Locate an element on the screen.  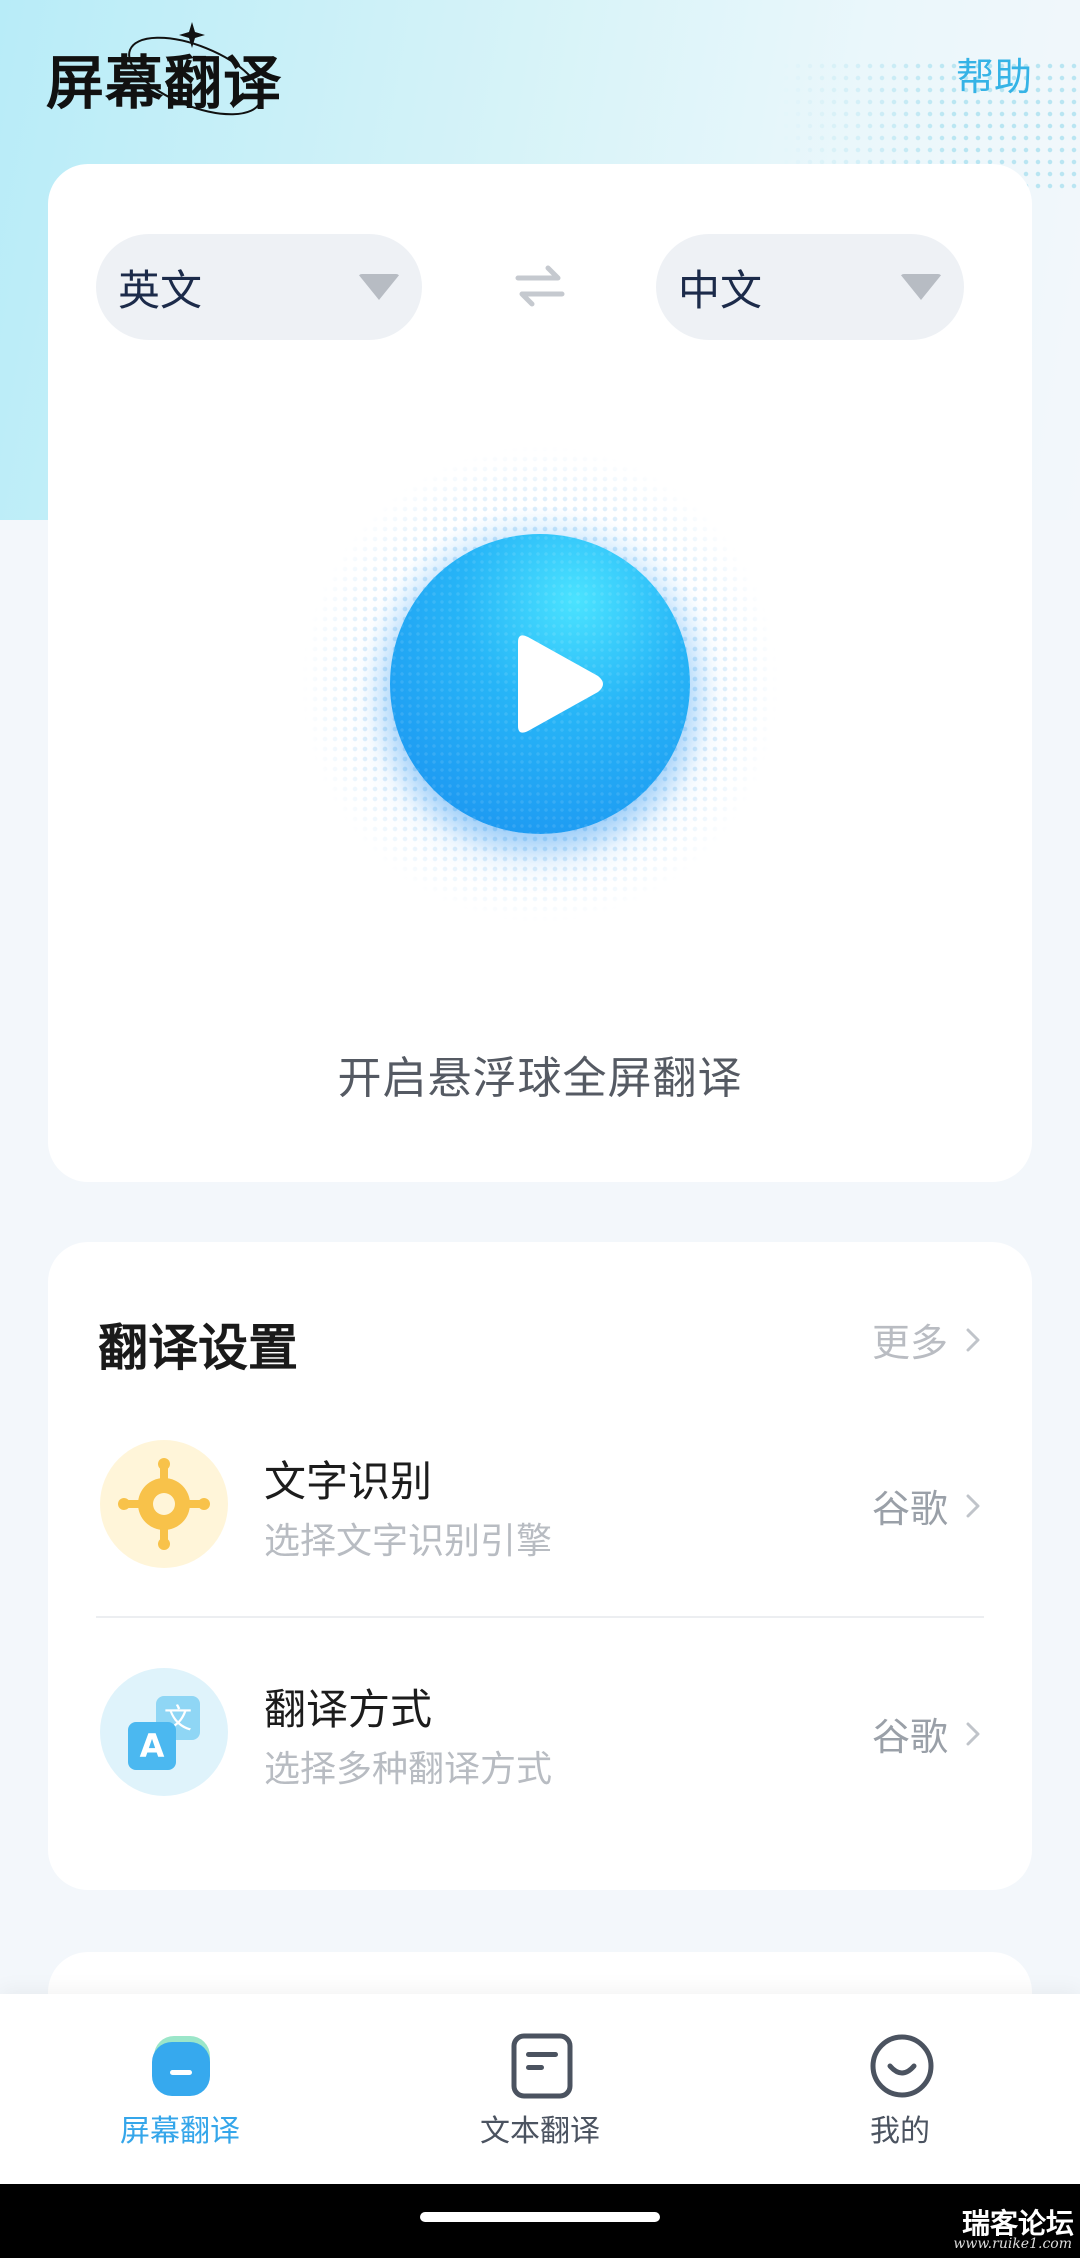
setting-row-ocr: 文字识别 选择文字识别引擎 谷歌 is located at coordinates (540, 1520).